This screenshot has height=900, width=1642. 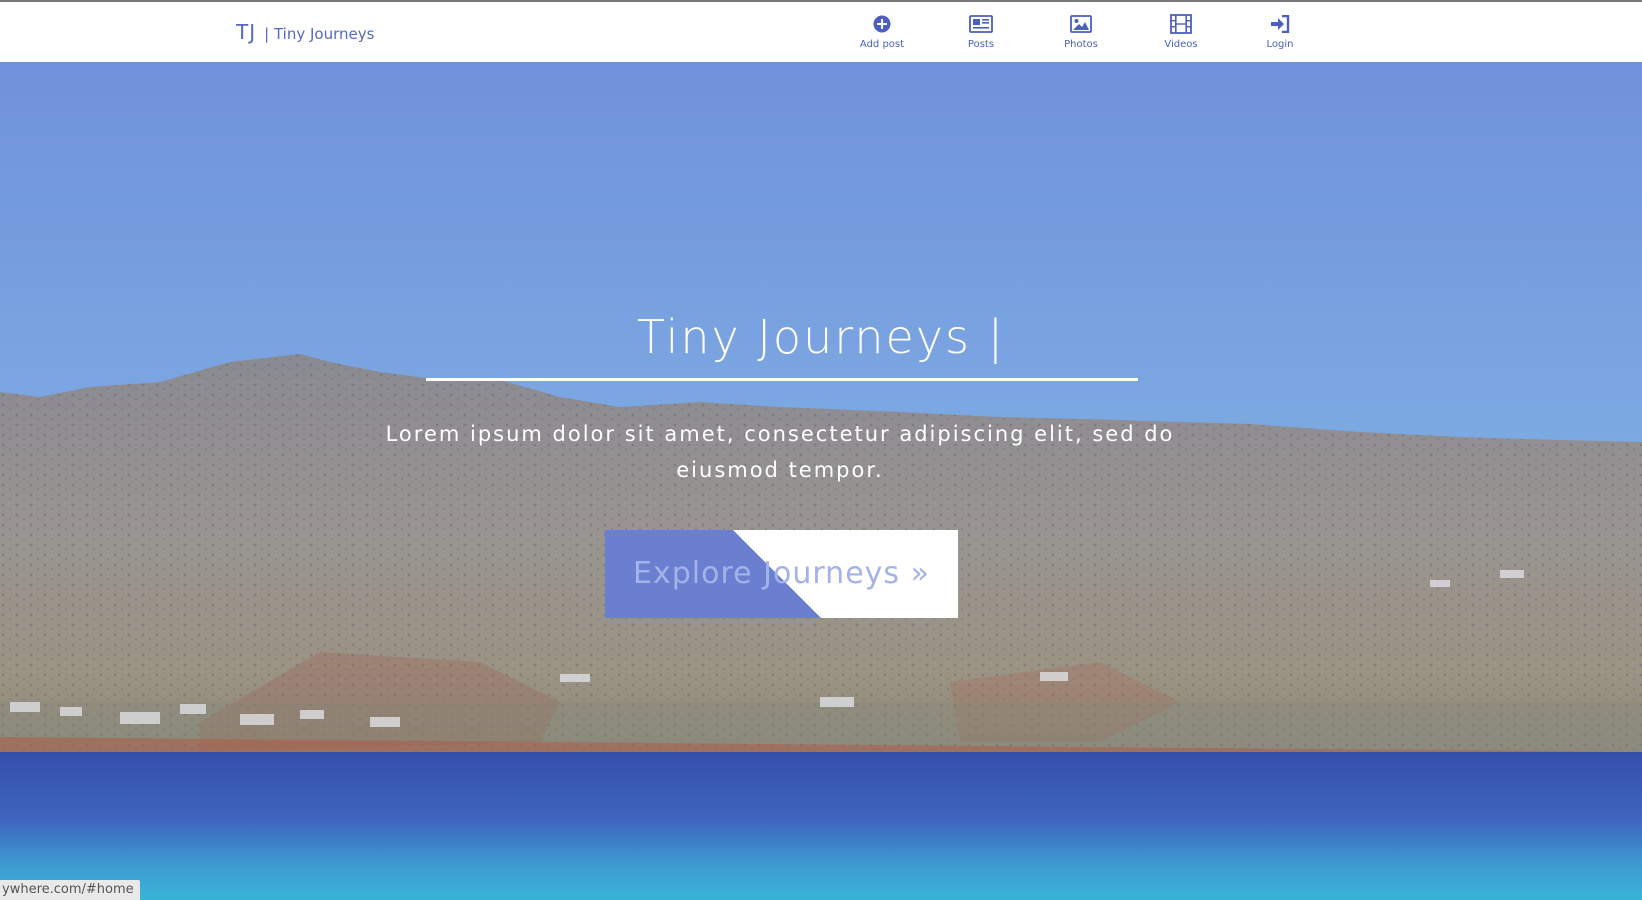 What do you see at coordinates (1081, 24) in the screenshot?
I see `image-icon` at bounding box center [1081, 24].